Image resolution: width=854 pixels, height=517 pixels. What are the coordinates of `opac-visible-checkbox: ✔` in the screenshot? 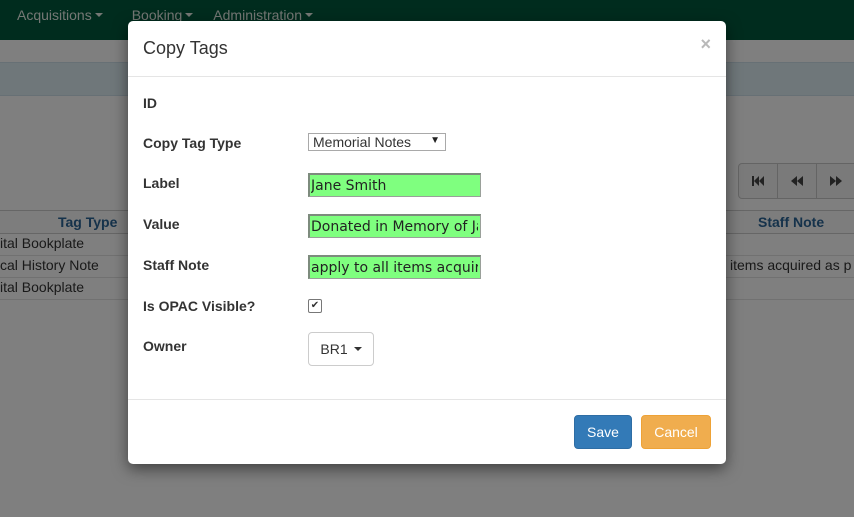 It's located at (315, 306).